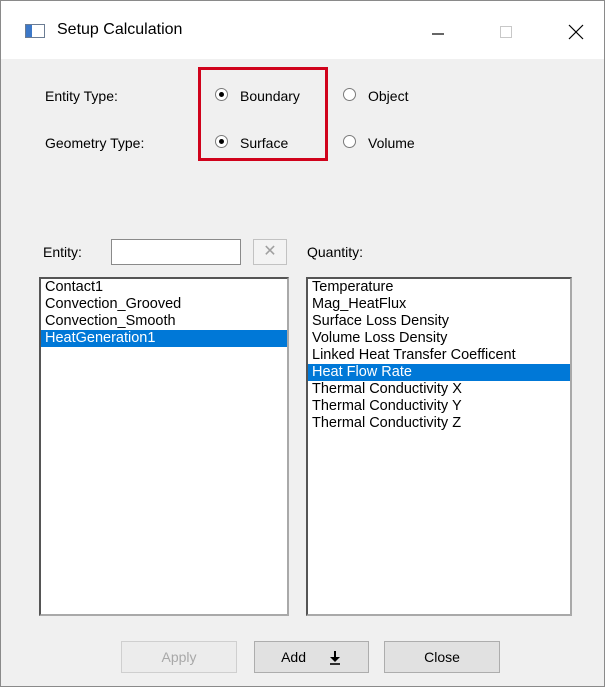 This screenshot has width=605, height=687. What do you see at coordinates (439, 304) in the screenshot?
I see `list-item: Mag_HeatFlux` at bounding box center [439, 304].